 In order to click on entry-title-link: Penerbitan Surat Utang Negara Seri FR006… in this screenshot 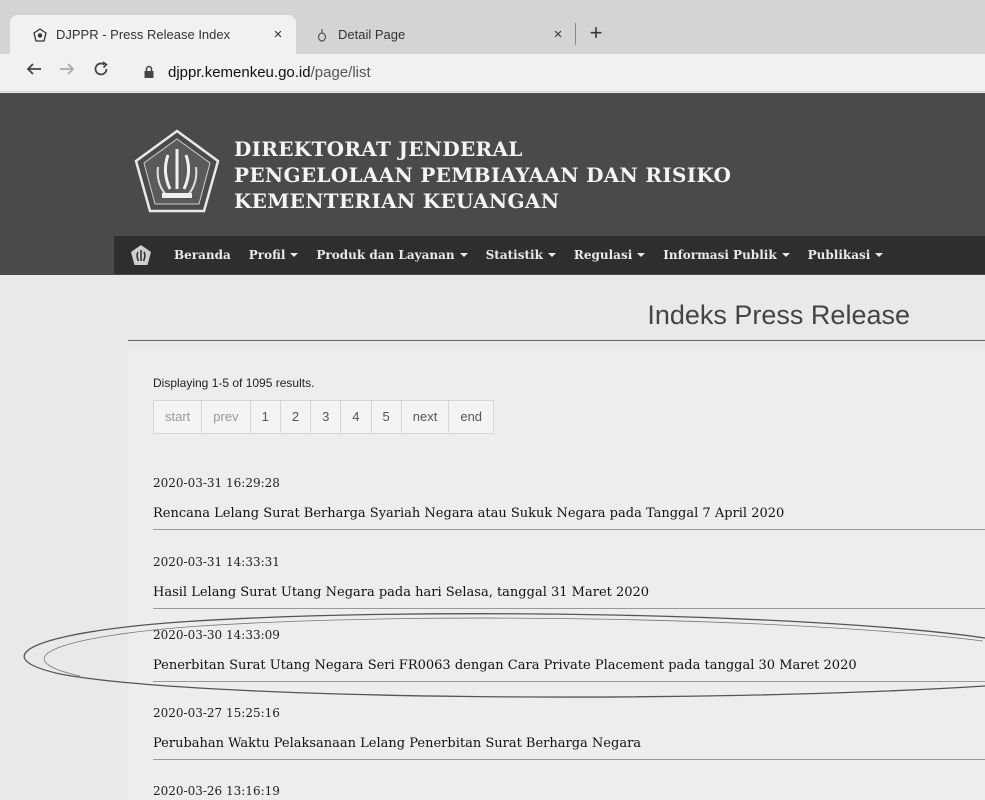, I will do `click(569, 670)`.